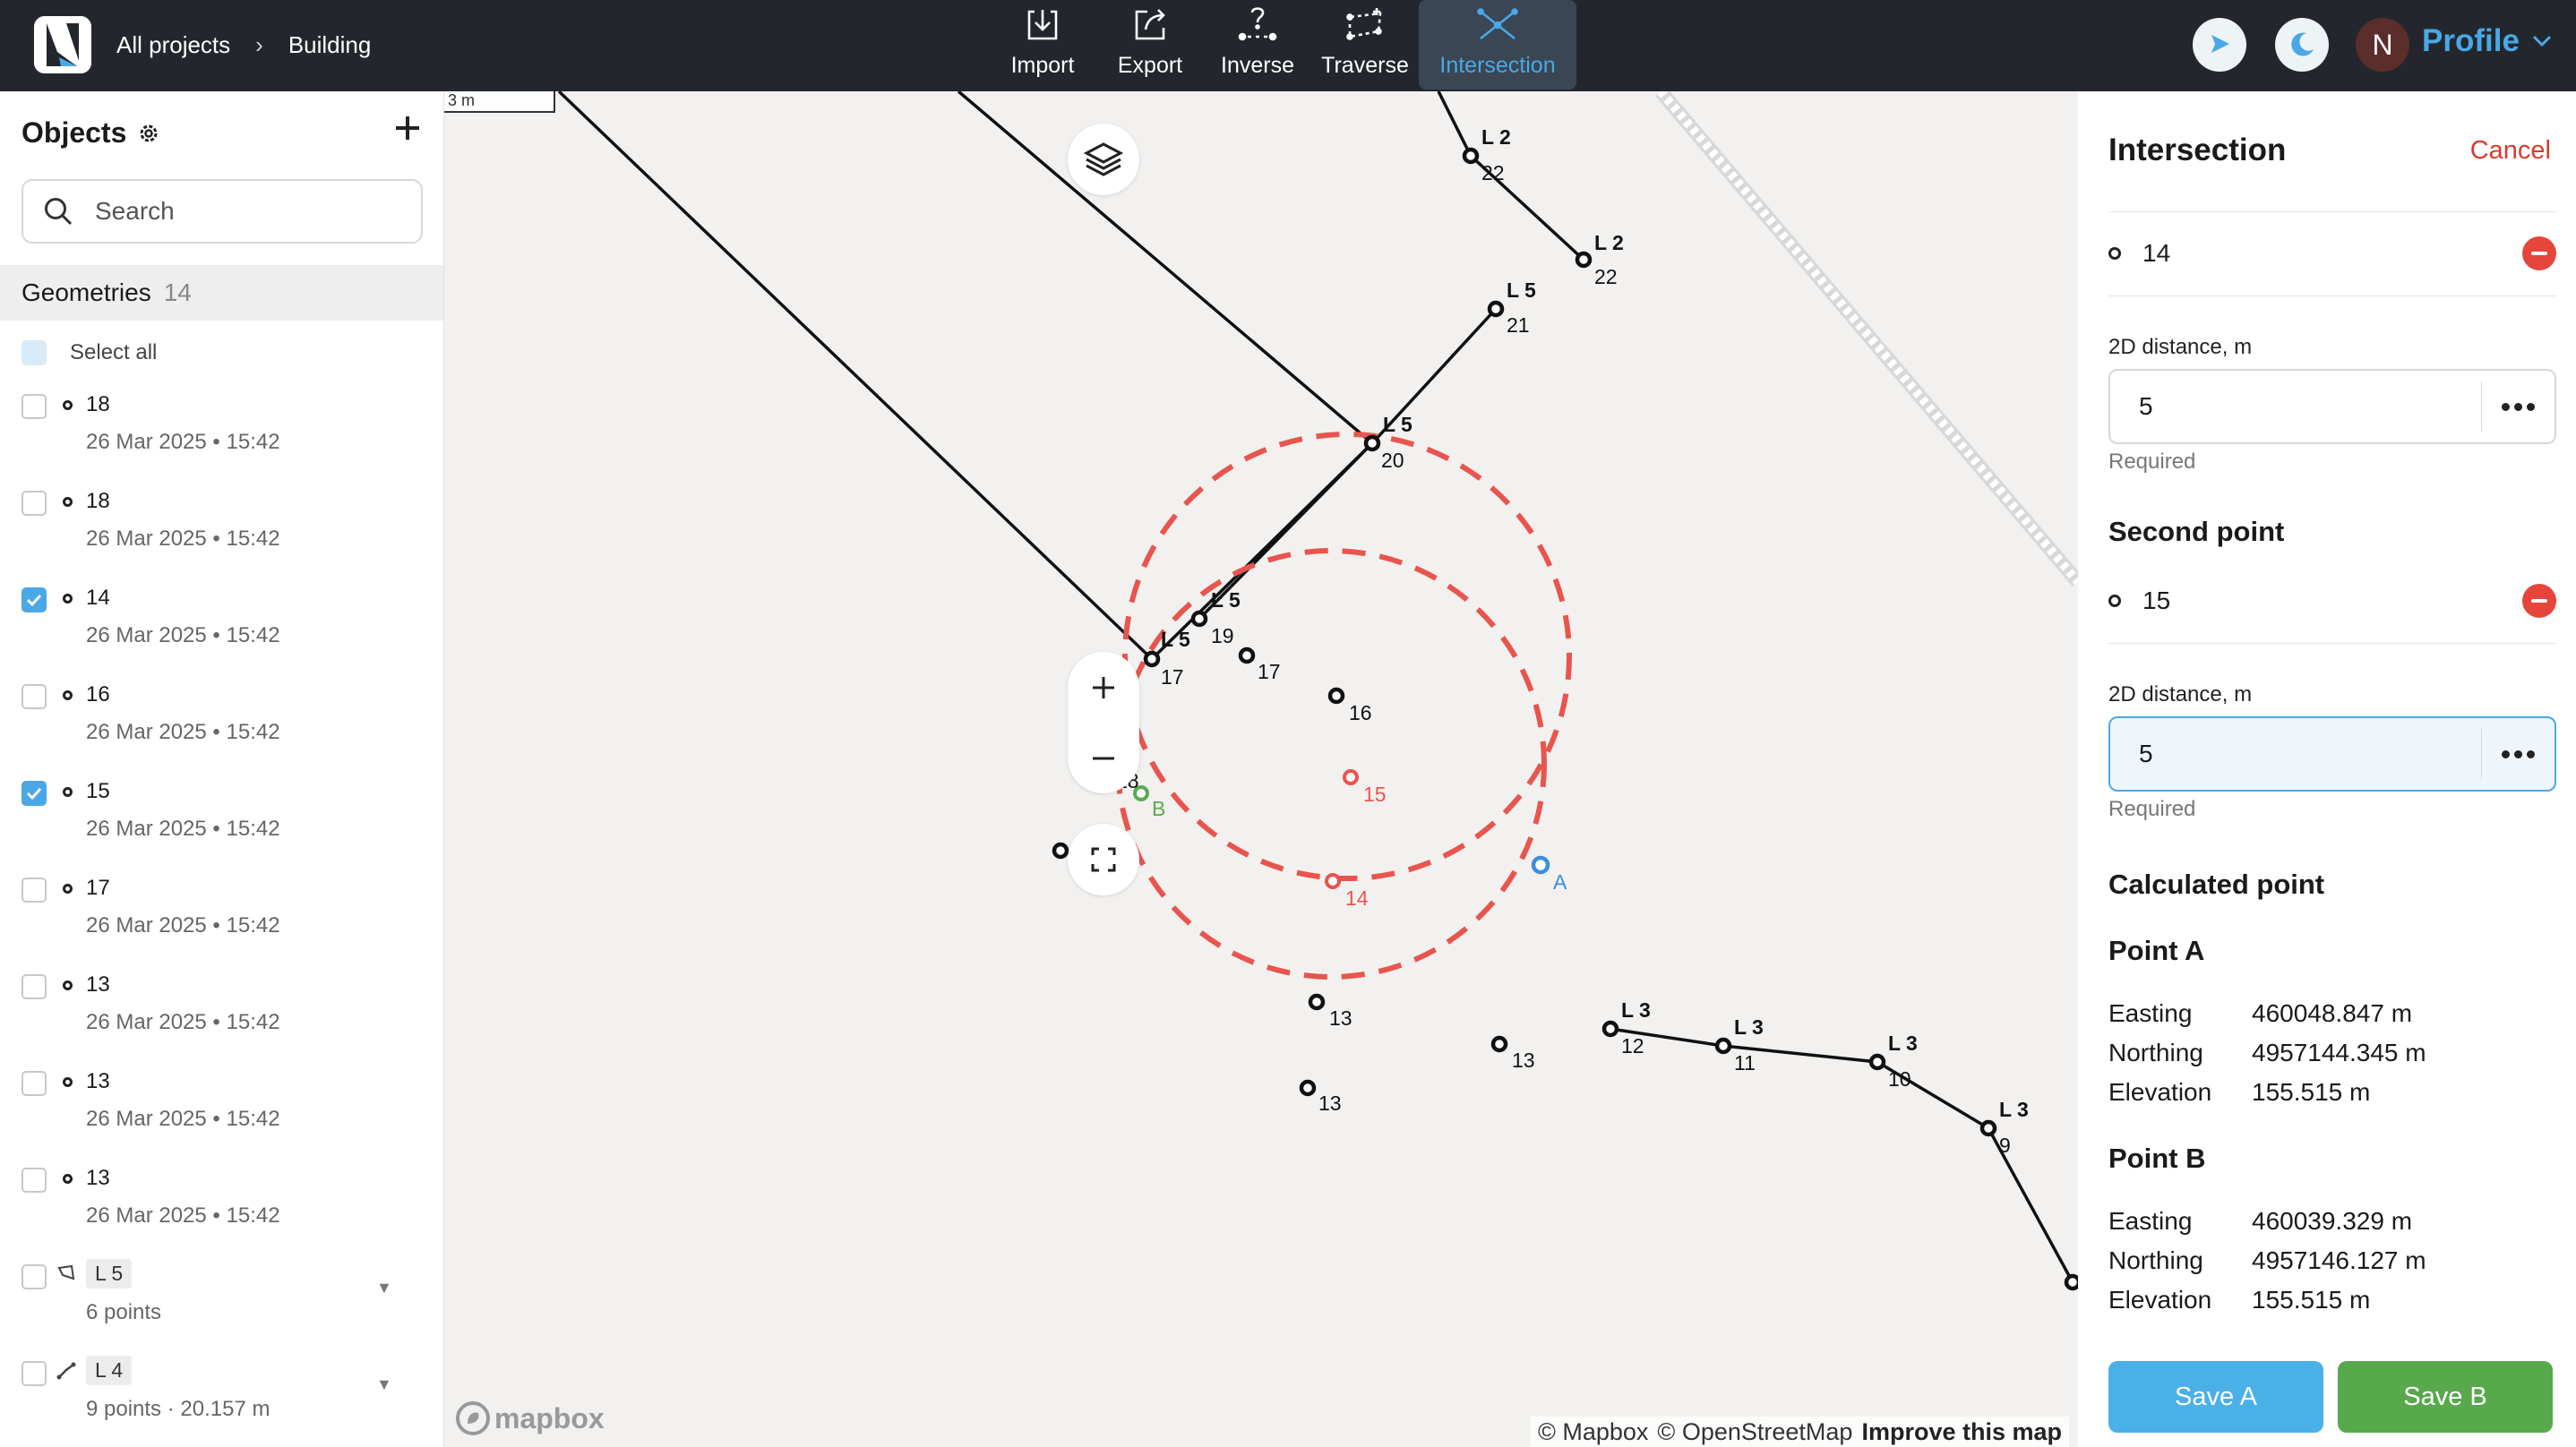 The image size is (2576, 1447). What do you see at coordinates (221, 628) in the screenshot?
I see `list-item: 14 26 Mar 2025 • 15:42` at bounding box center [221, 628].